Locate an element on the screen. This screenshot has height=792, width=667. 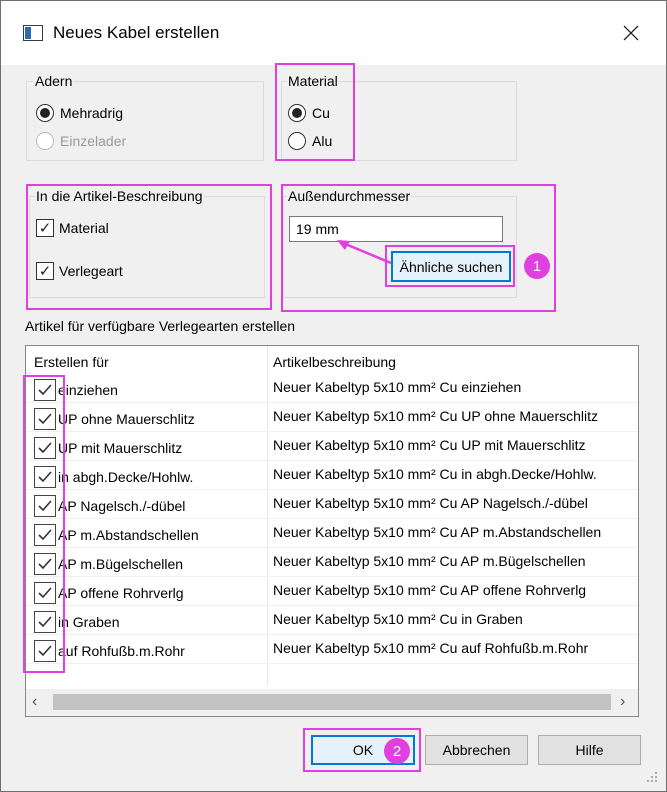
scrollbar-thumb is located at coordinates (332, 702).